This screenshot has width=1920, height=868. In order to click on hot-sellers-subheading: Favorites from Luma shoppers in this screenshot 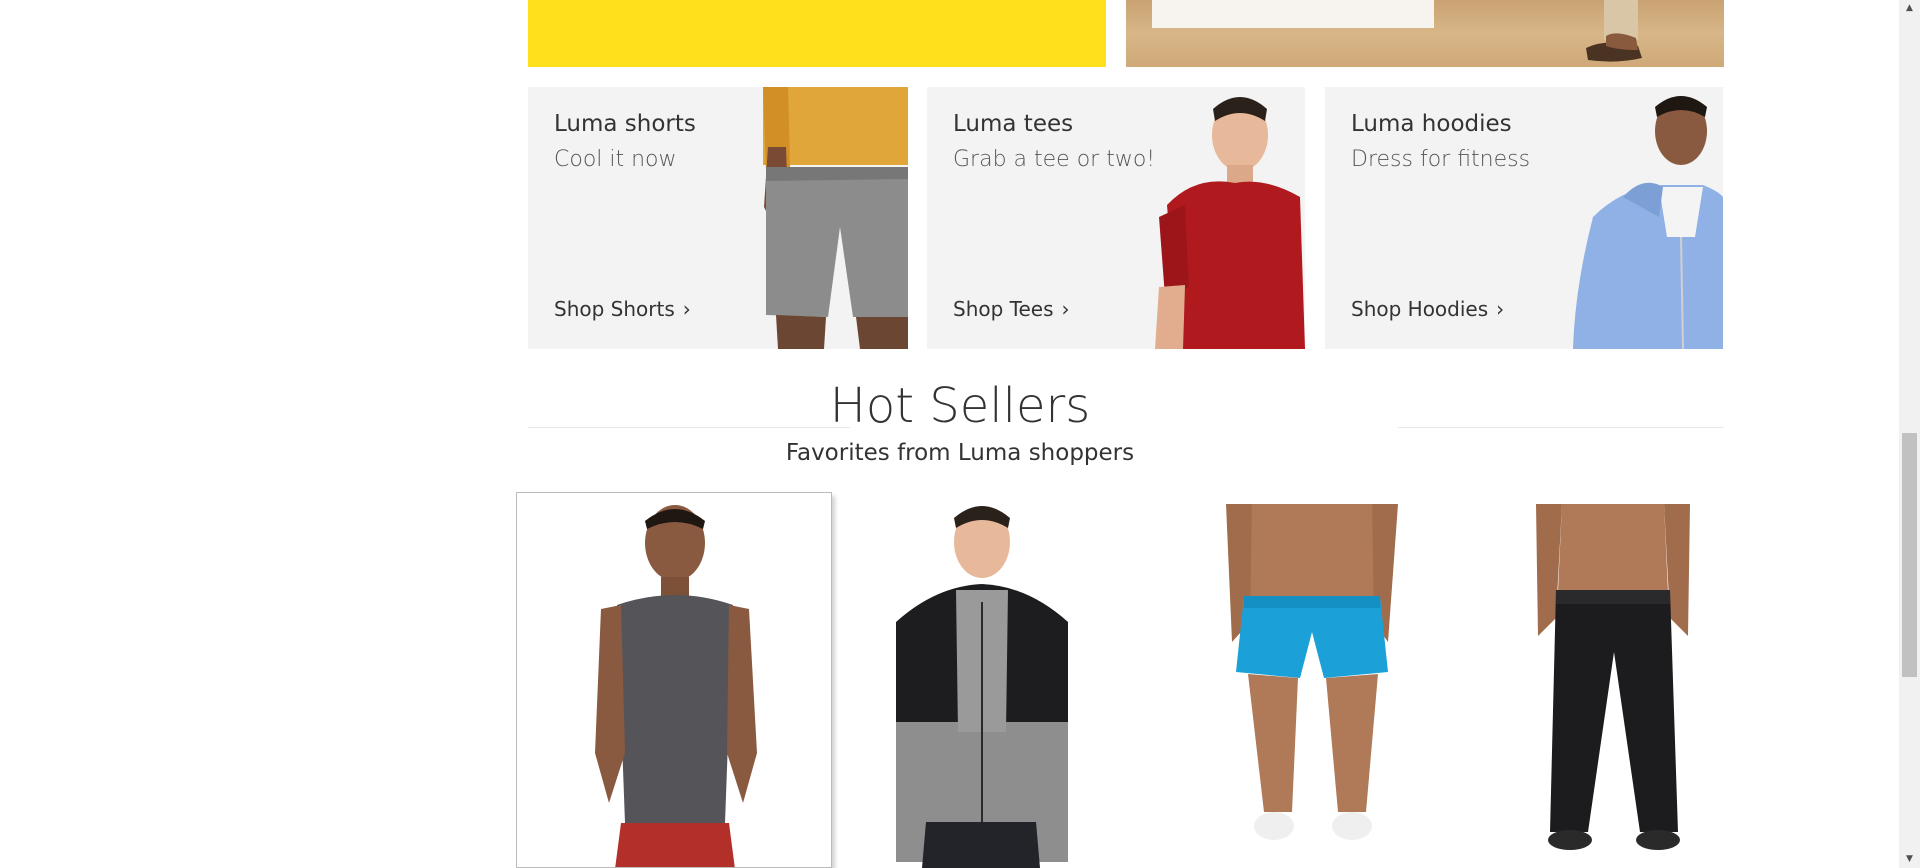, I will do `click(960, 453)`.